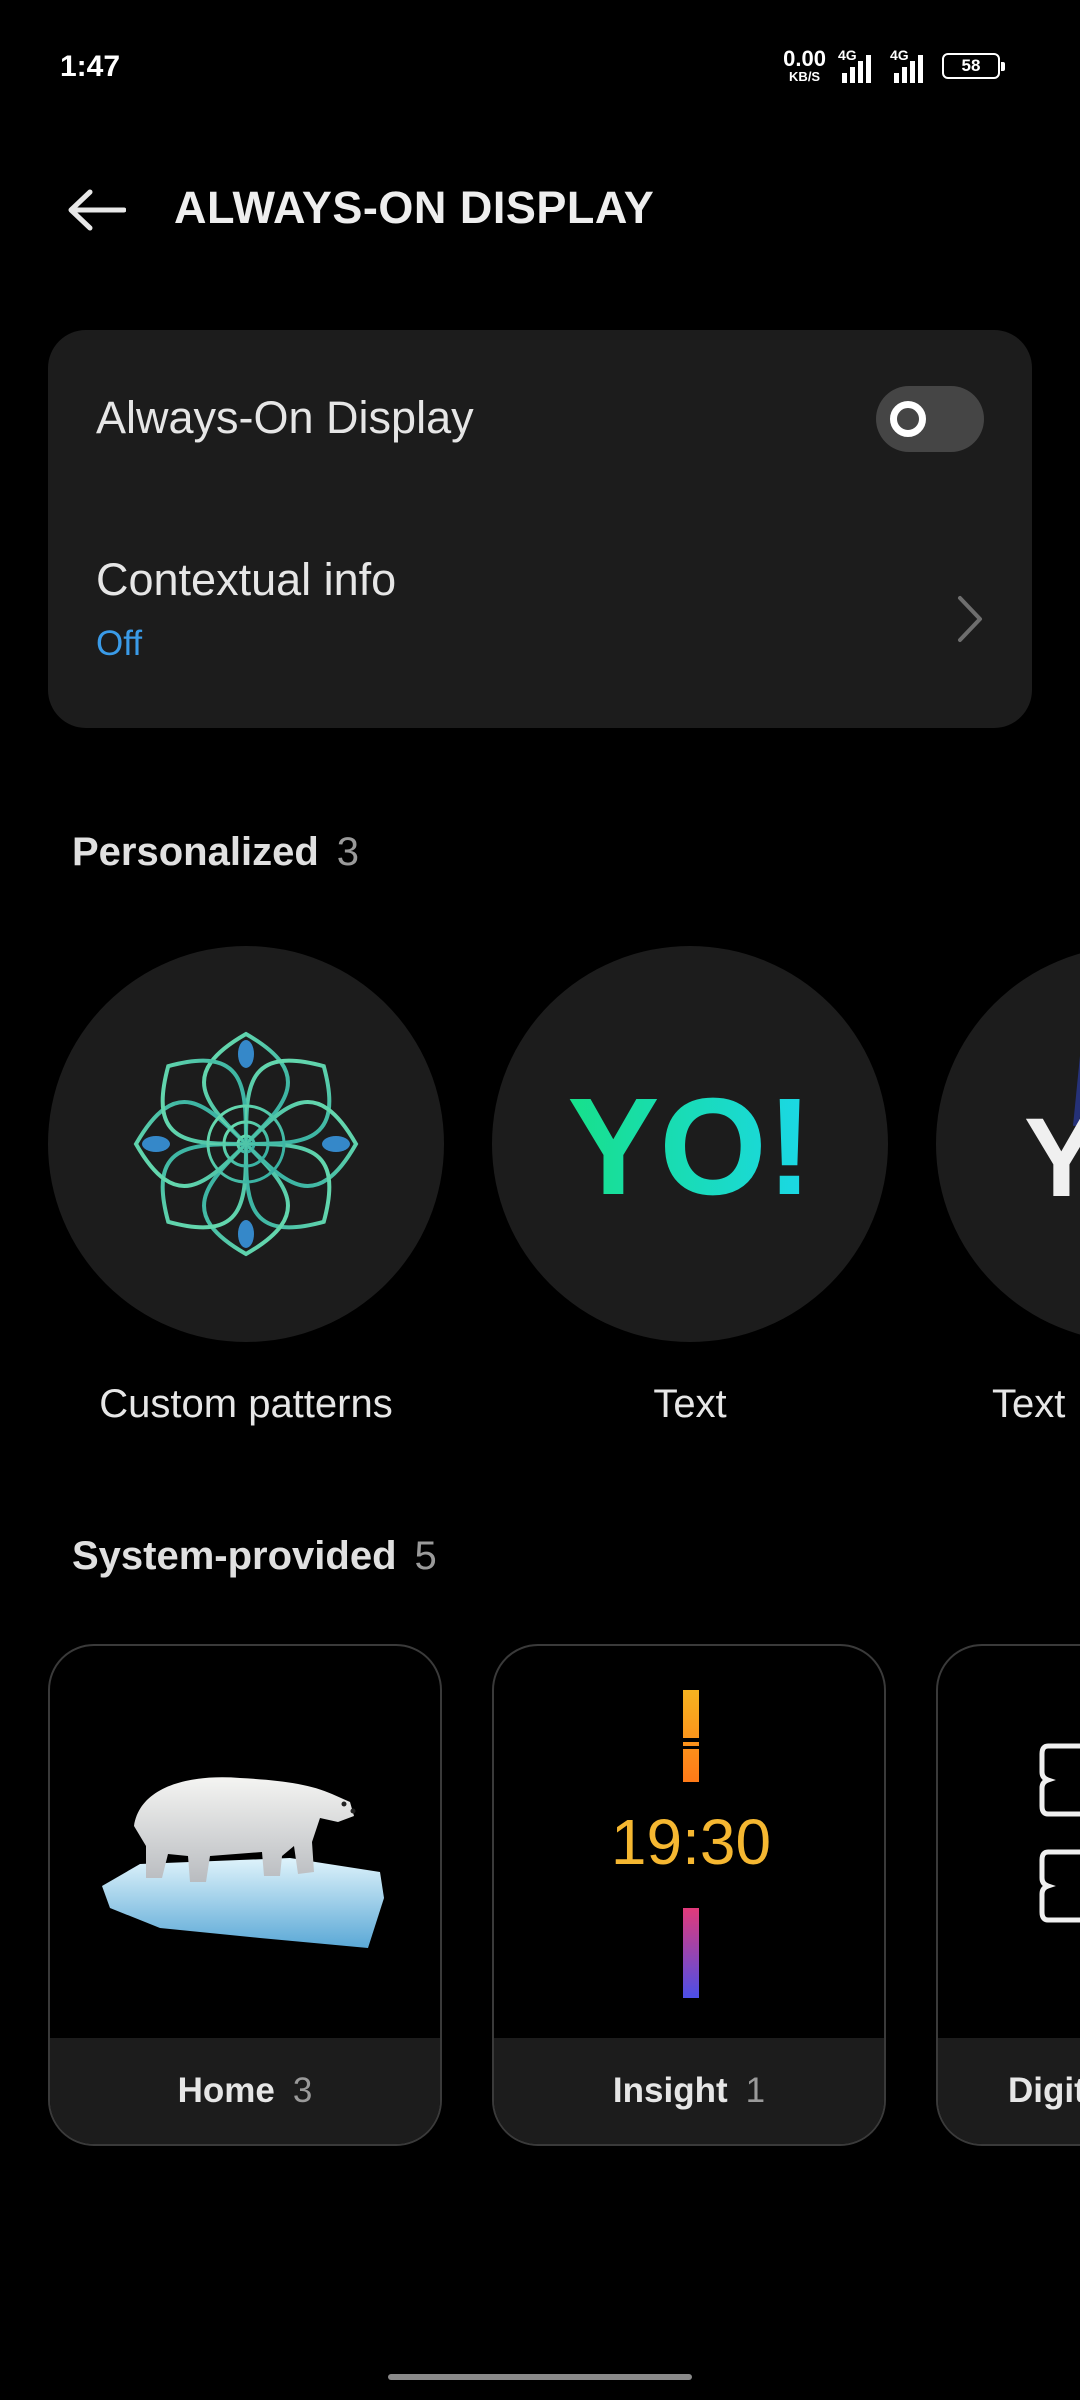 The width and height of the screenshot is (1080, 2400). I want to click on y-text-preview: Y, so click(1052, 1137).